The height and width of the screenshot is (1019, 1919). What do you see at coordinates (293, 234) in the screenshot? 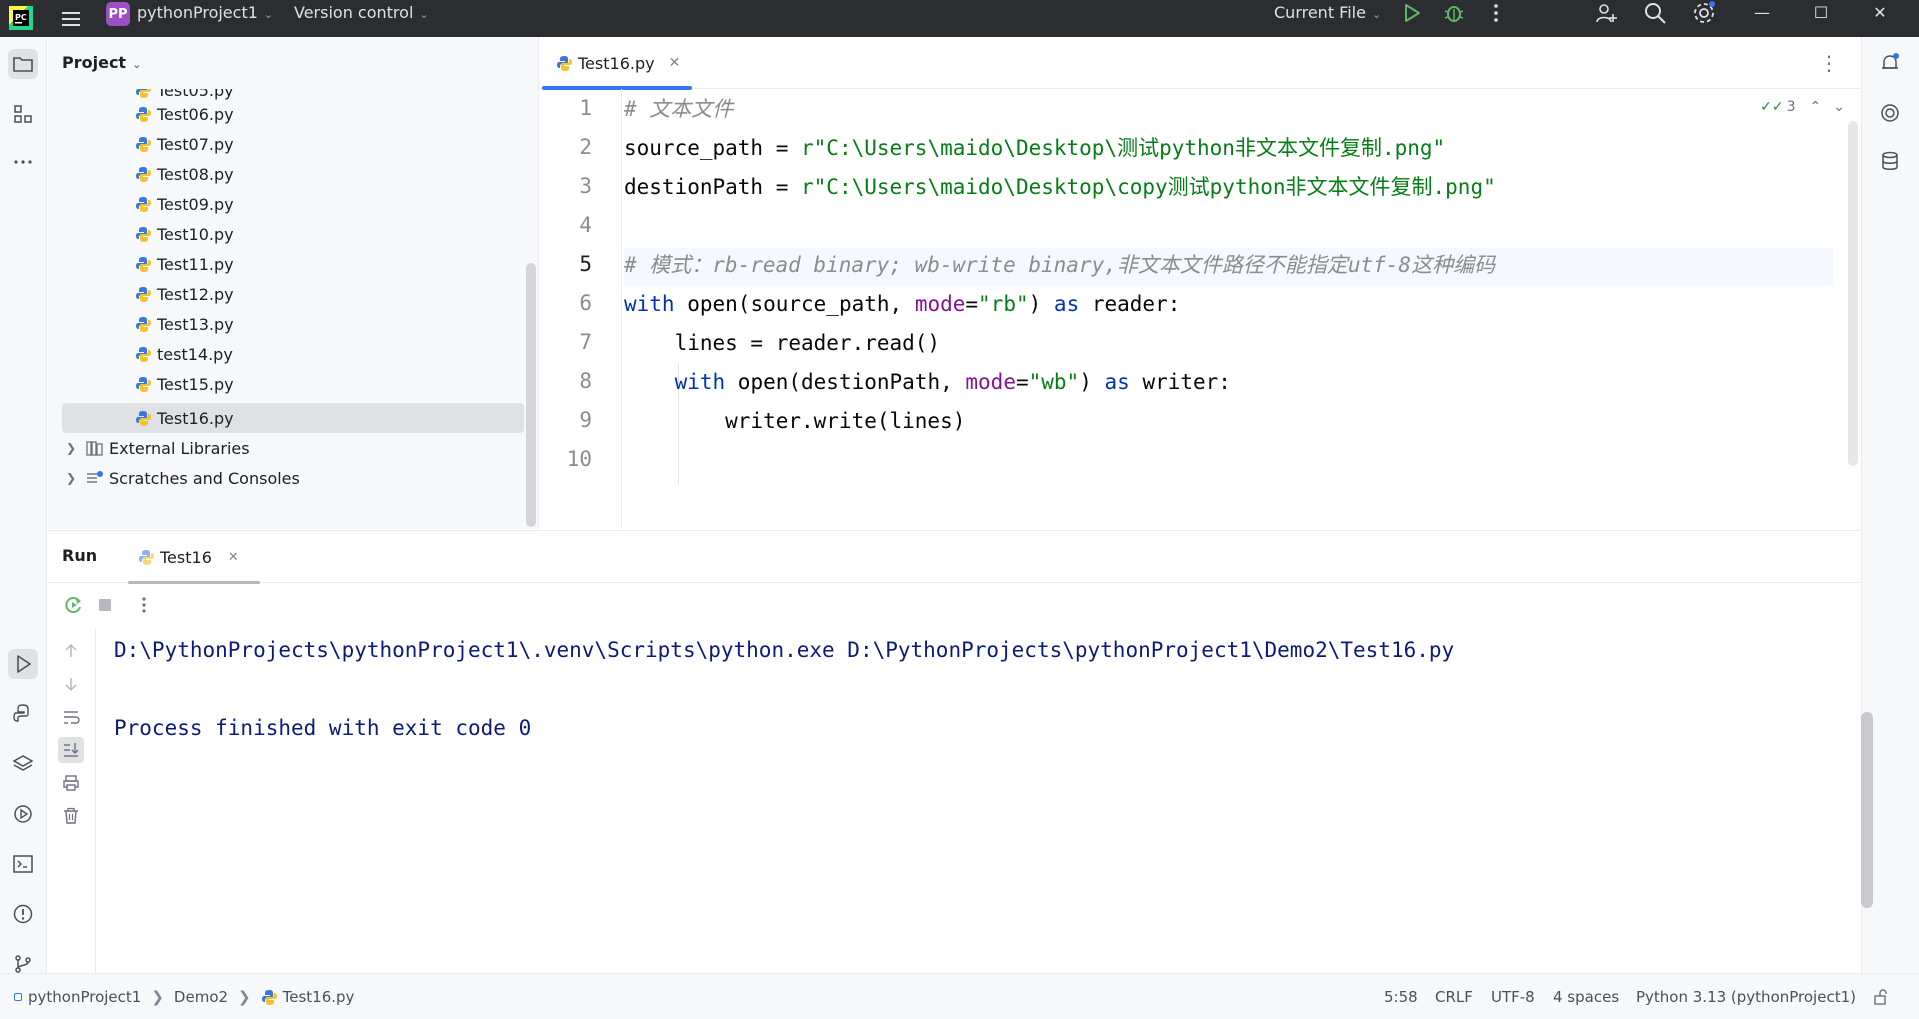
I see `tree-file-test10: Test10.py` at bounding box center [293, 234].